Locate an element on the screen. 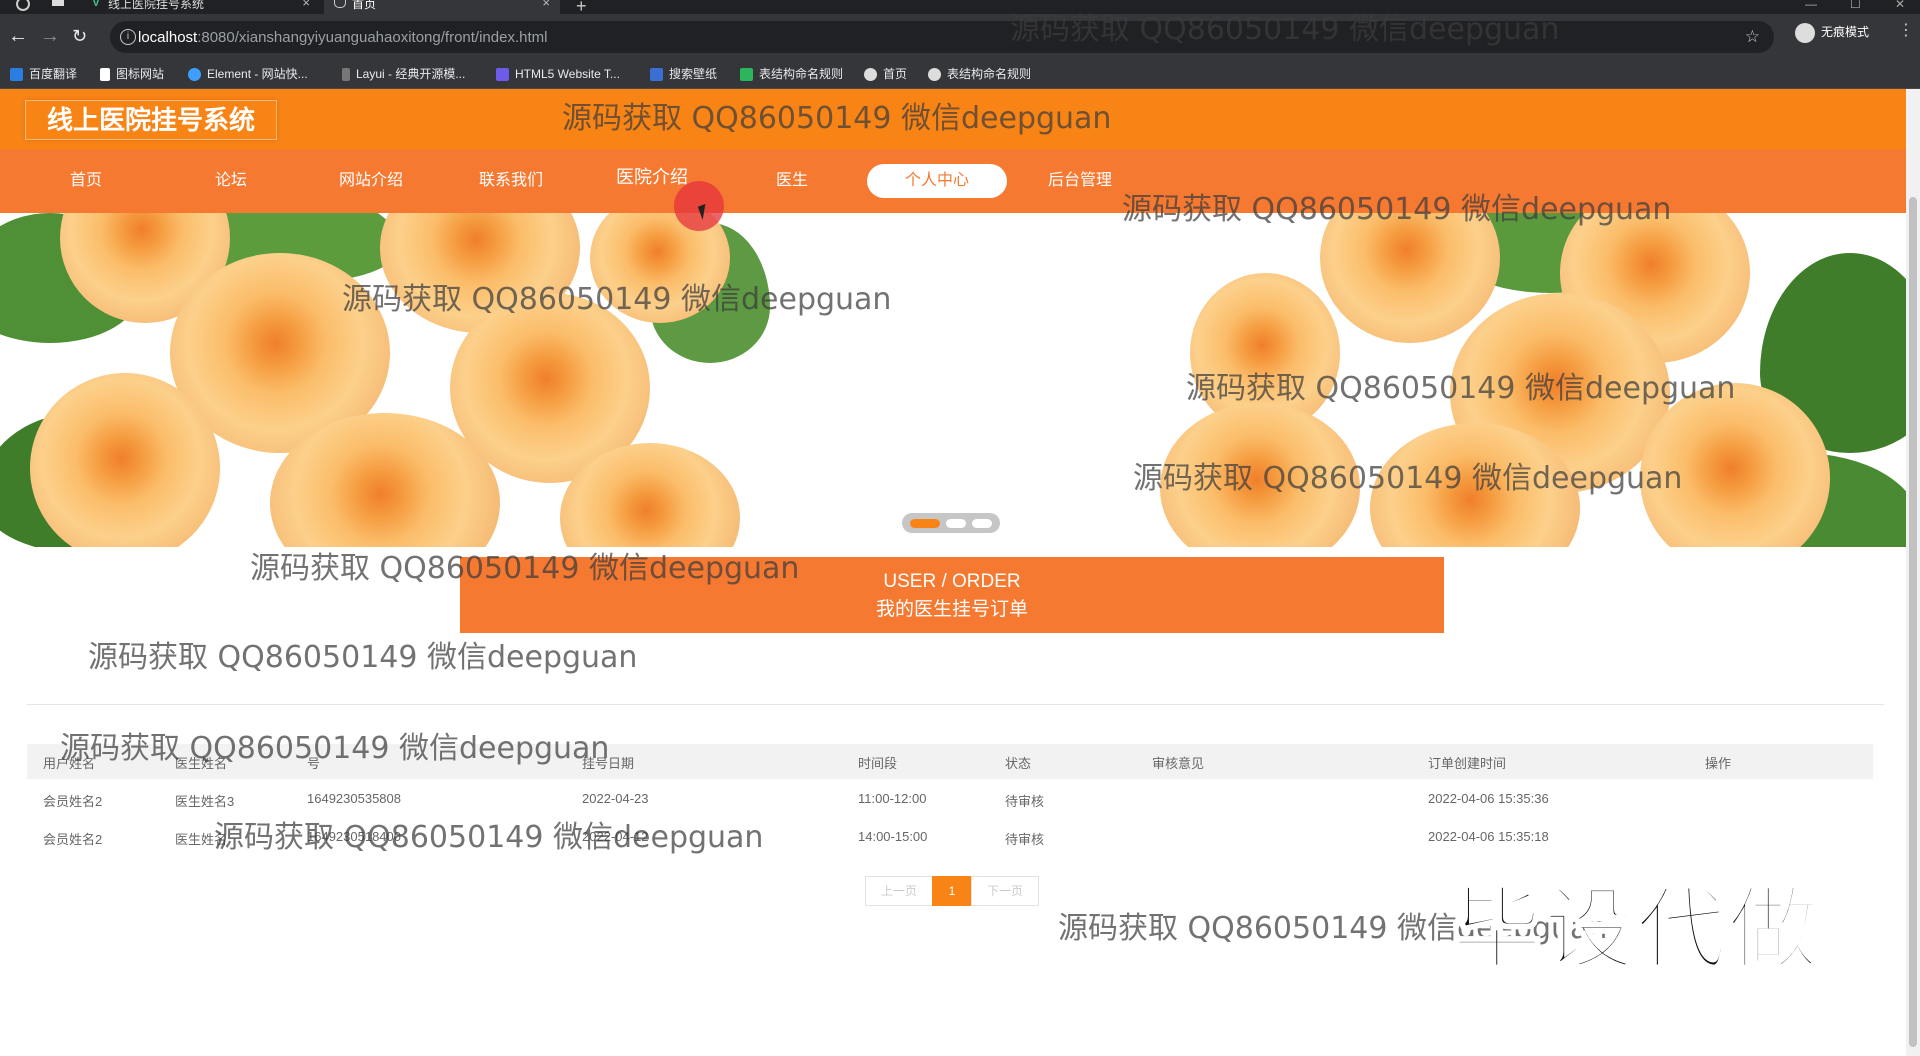 The image size is (1920, 1056). bookmark-item: 图标网站 is located at coordinates (132, 74).